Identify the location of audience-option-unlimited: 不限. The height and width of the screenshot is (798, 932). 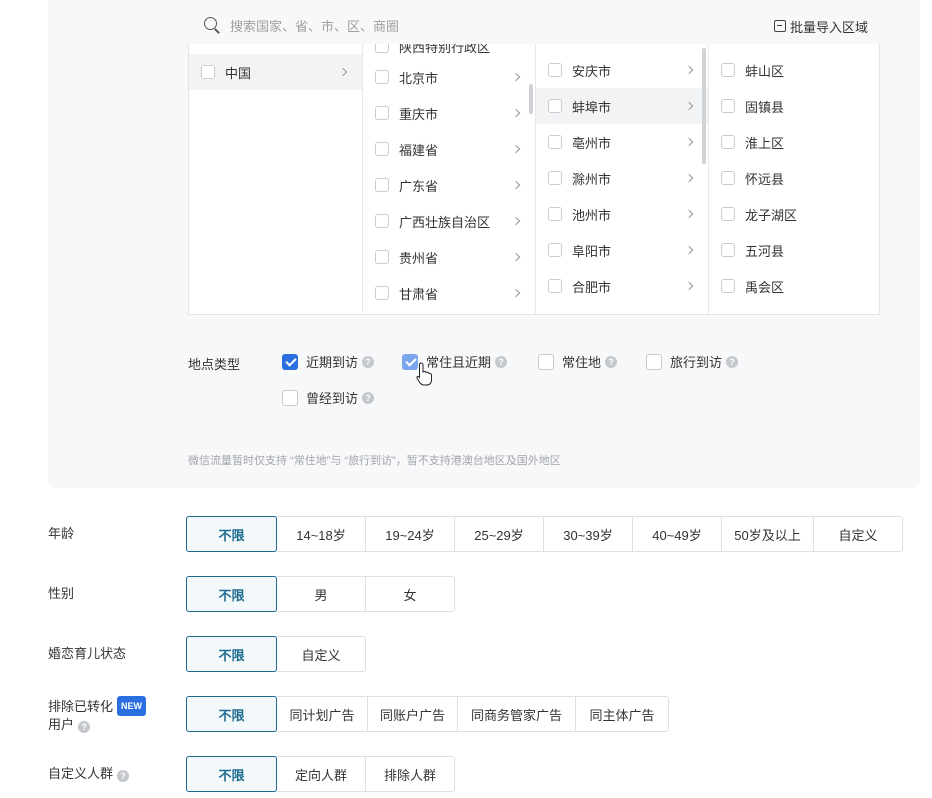
(231, 774).